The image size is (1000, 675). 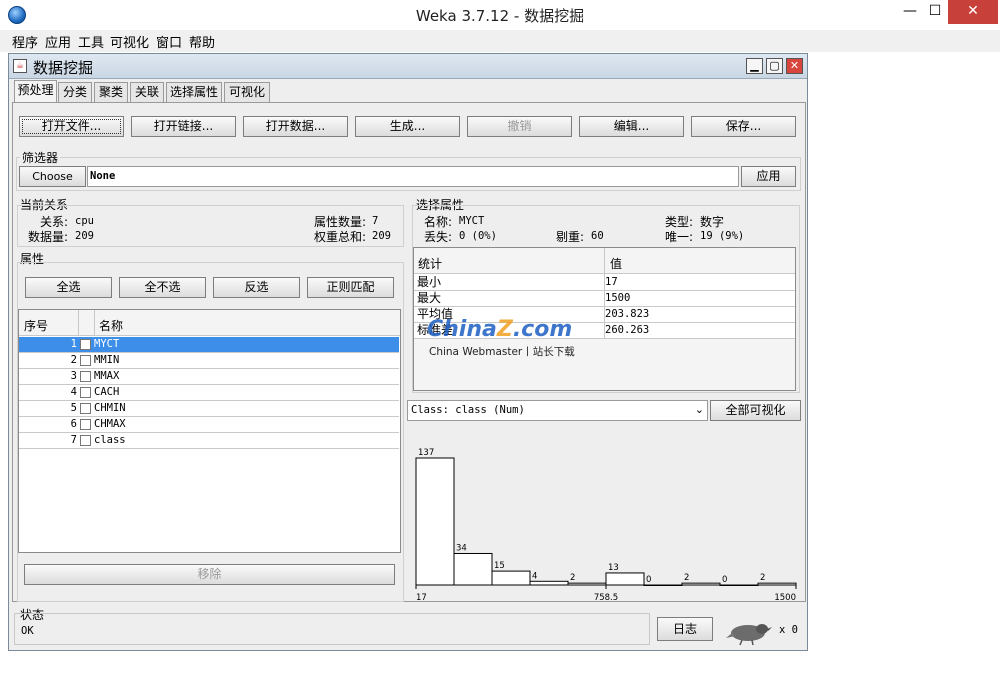 I want to click on histogram-bar-label: 15, so click(x=499, y=566).